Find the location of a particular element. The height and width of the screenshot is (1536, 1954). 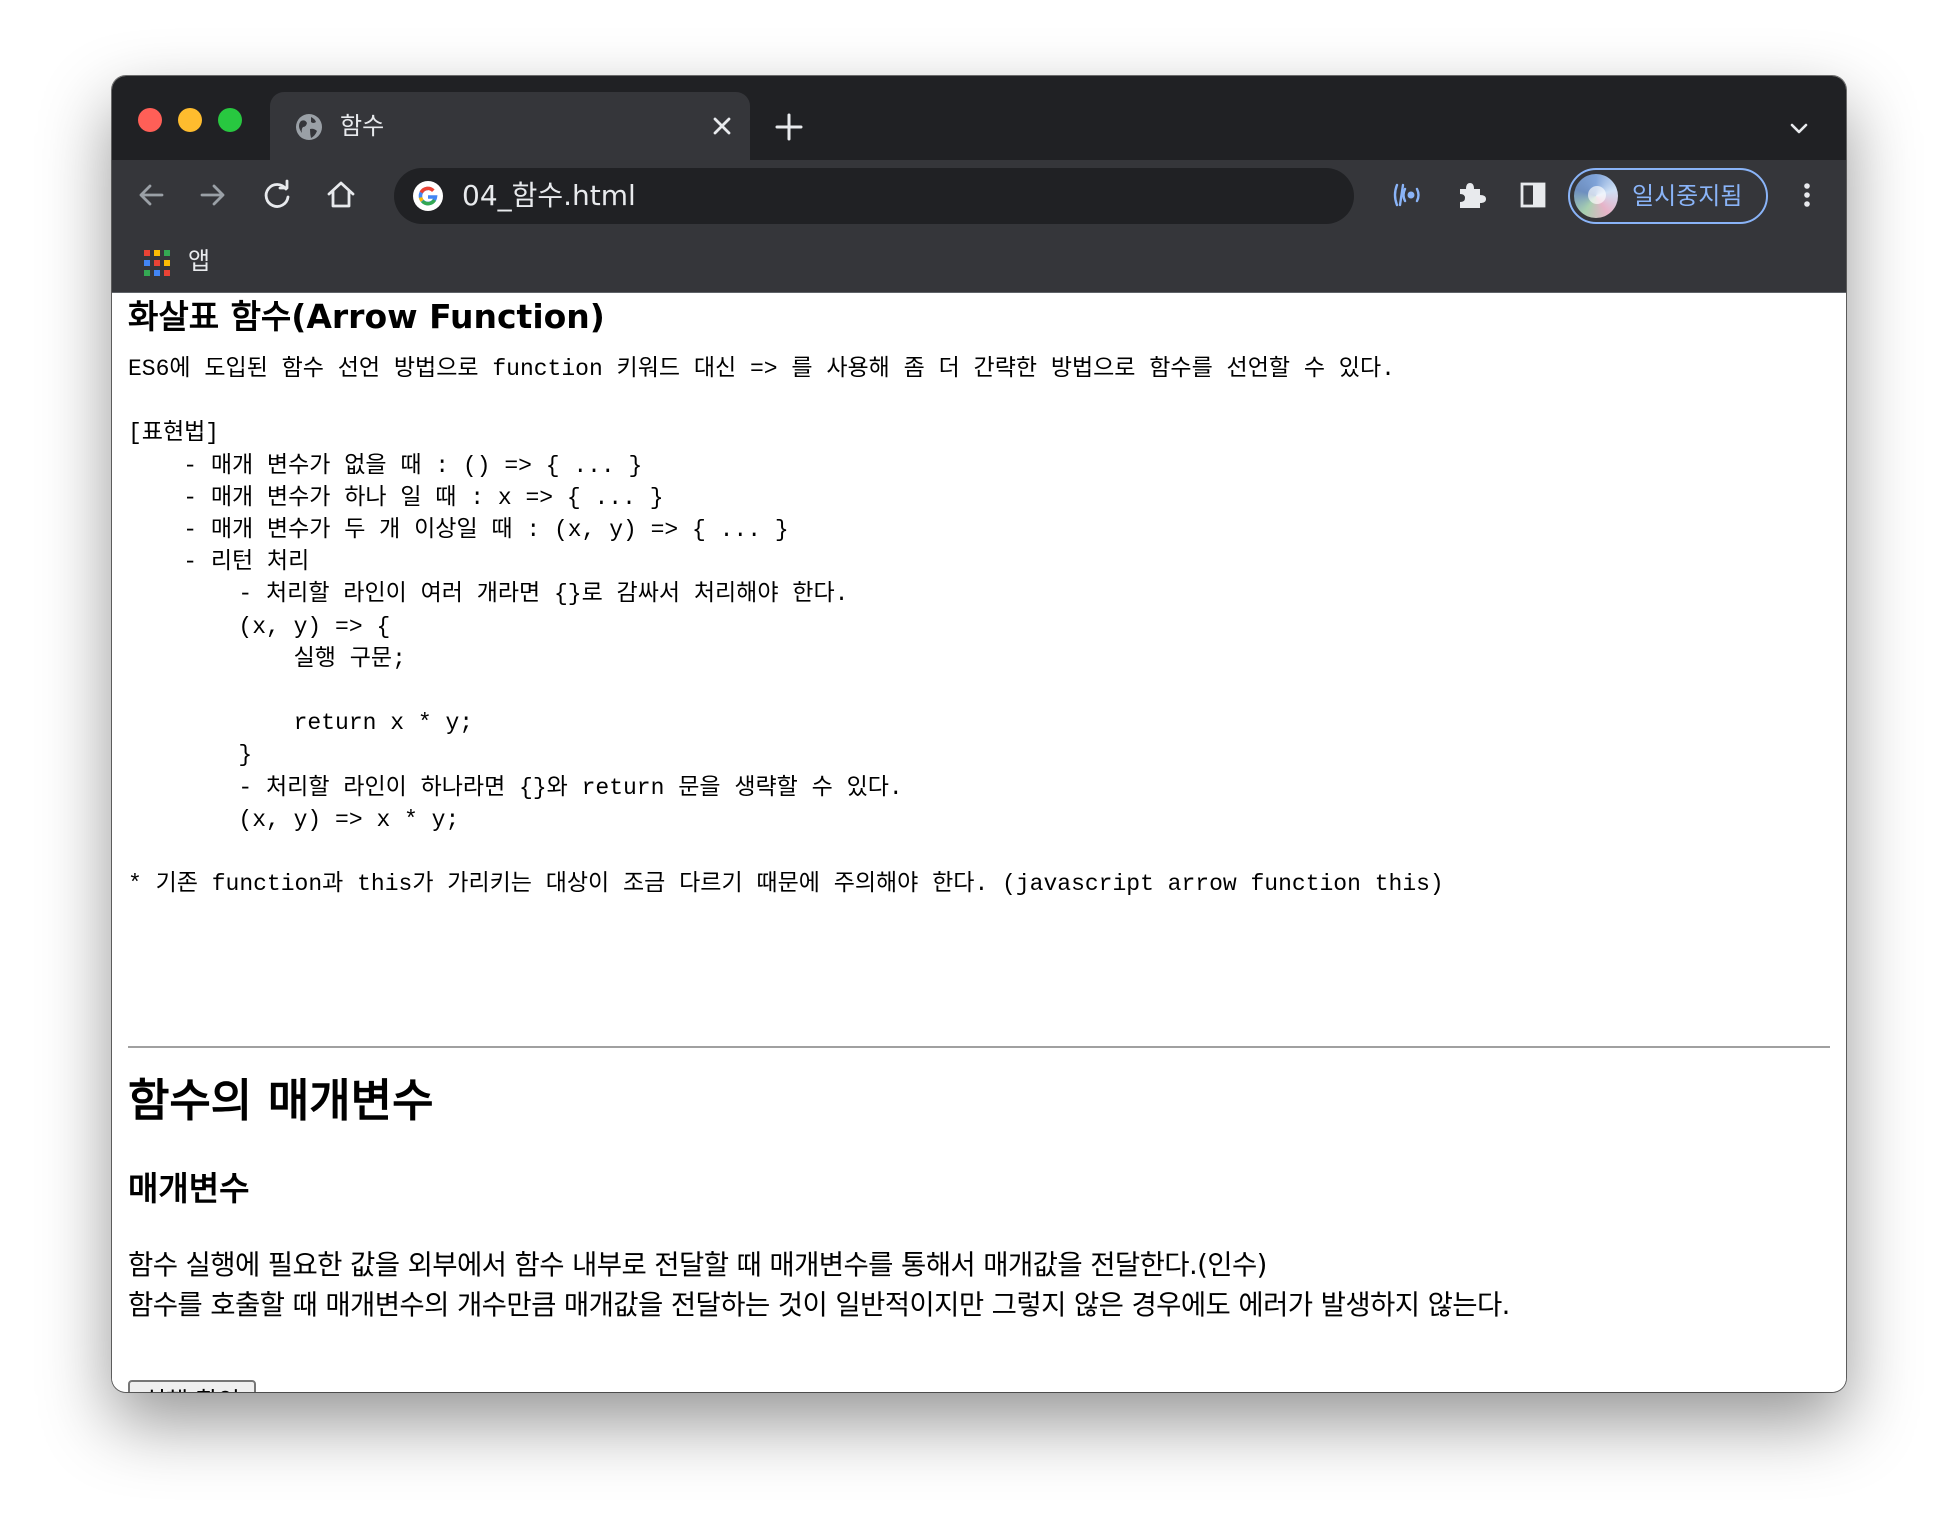

cast-icon is located at coordinates (1407, 195).